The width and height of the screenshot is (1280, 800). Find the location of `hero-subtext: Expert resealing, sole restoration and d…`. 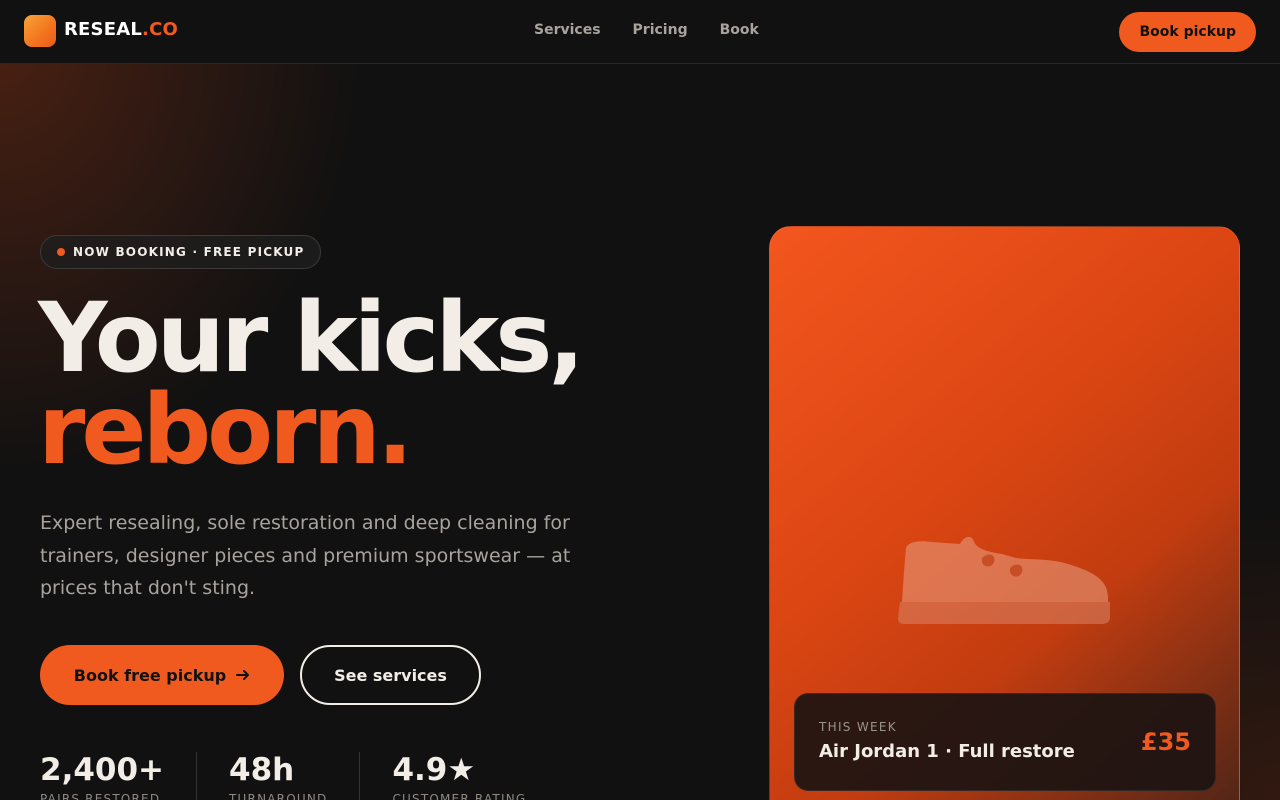

hero-subtext: Expert resealing, sole restoration and d… is located at coordinates (305, 555).